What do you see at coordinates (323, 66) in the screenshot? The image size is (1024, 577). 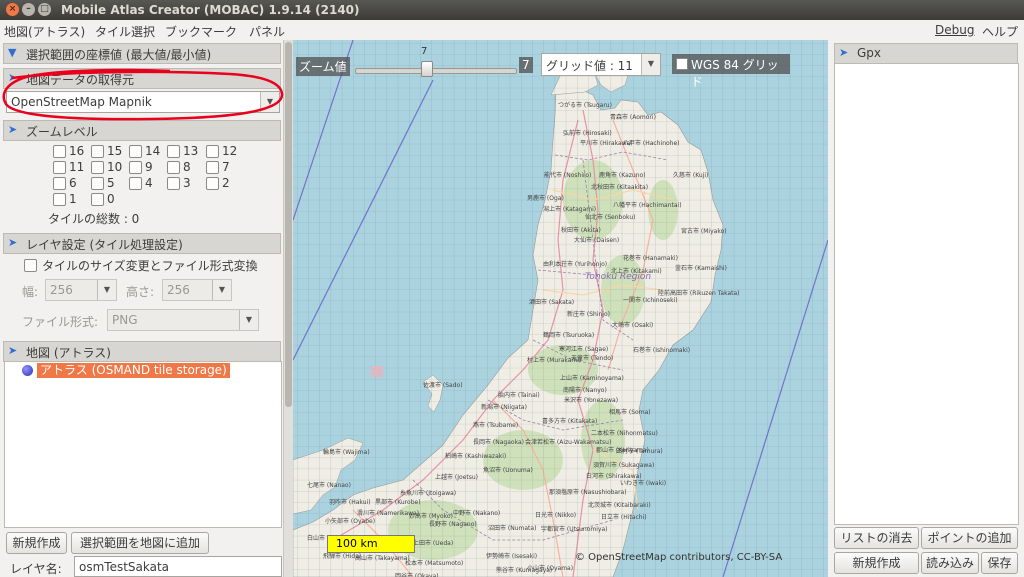 I see `zoom-label: ズーム値` at bounding box center [323, 66].